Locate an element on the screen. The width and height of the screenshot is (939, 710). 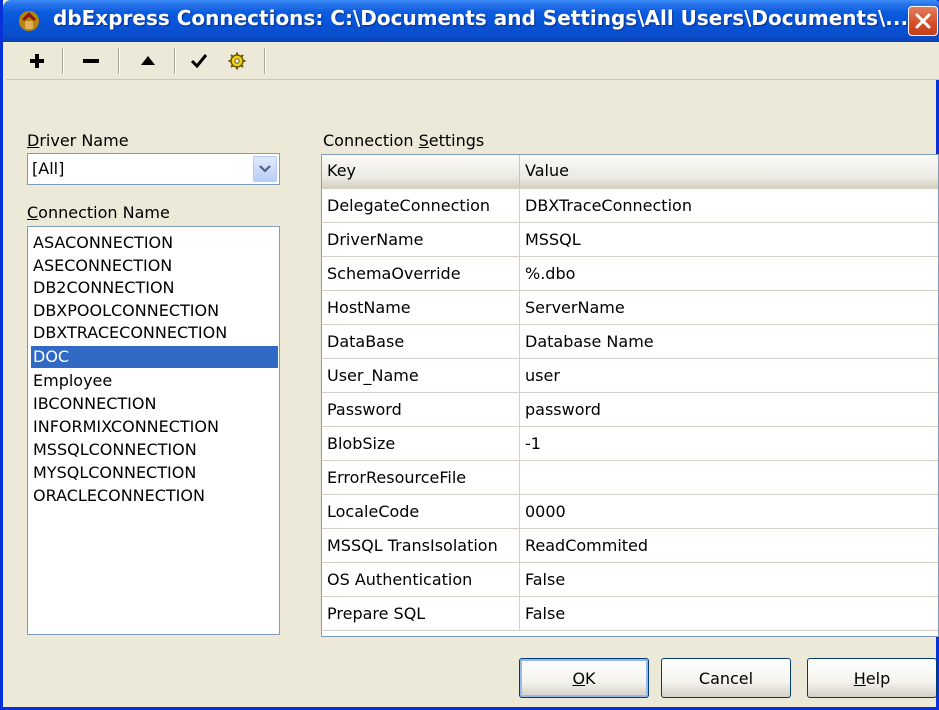
add-connection-button is located at coordinates (37, 61).